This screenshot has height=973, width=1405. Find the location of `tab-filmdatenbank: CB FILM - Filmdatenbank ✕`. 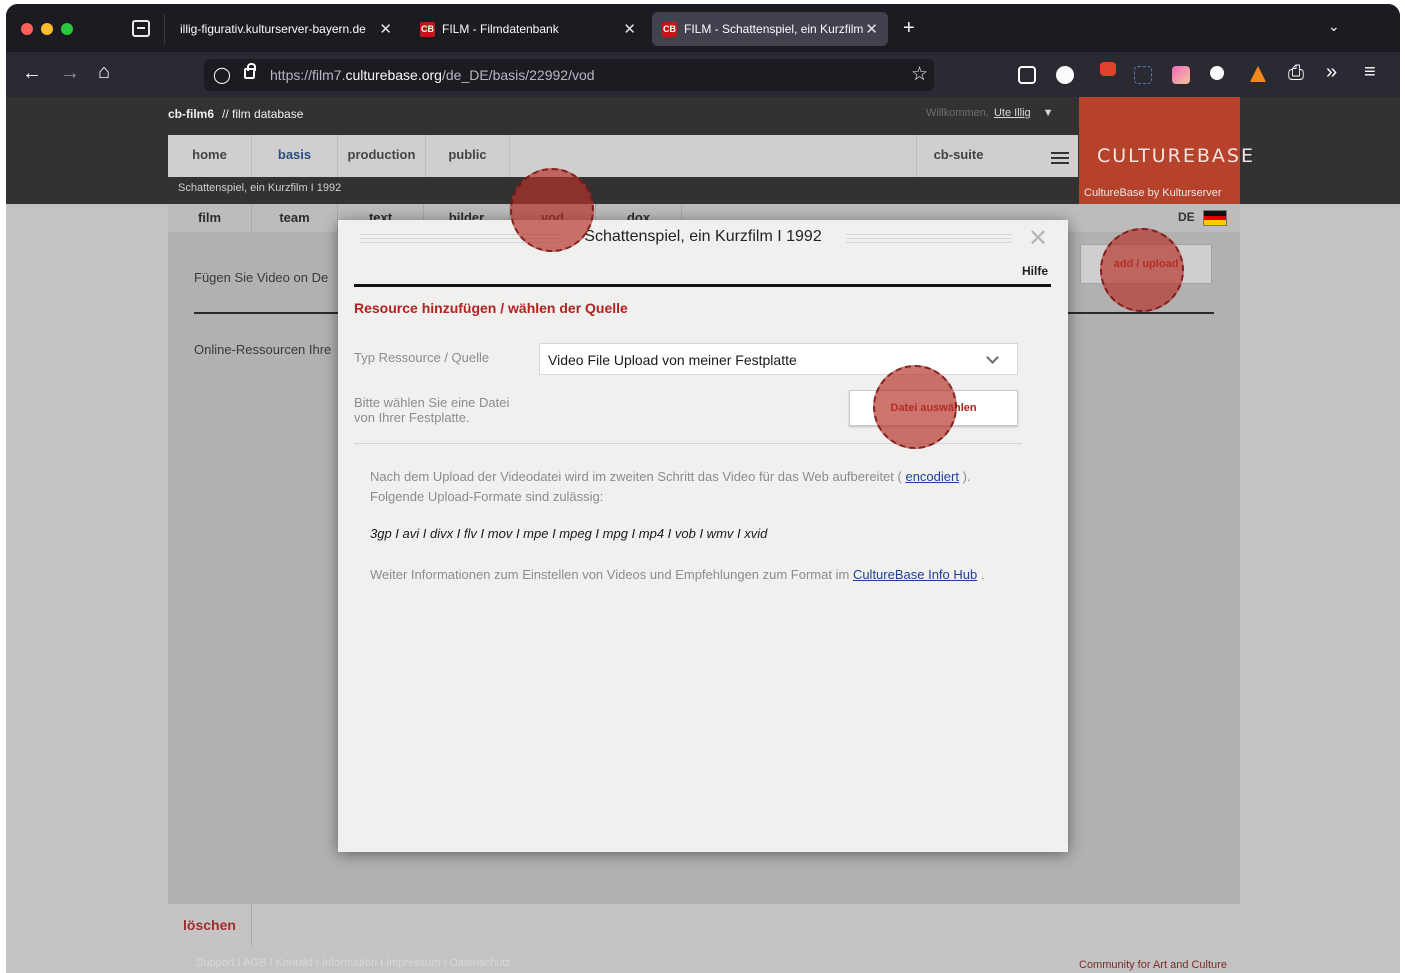

tab-filmdatenbank: CB FILM - Filmdatenbank ✕ is located at coordinates (528, 29).